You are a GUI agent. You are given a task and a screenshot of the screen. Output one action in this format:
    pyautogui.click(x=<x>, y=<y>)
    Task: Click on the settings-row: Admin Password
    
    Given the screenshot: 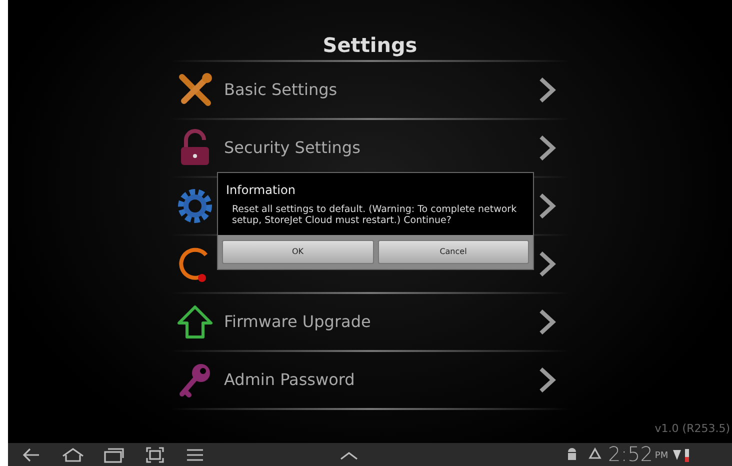 What is the action you would take?
    pyautogui.click(x=370, y=380)
    